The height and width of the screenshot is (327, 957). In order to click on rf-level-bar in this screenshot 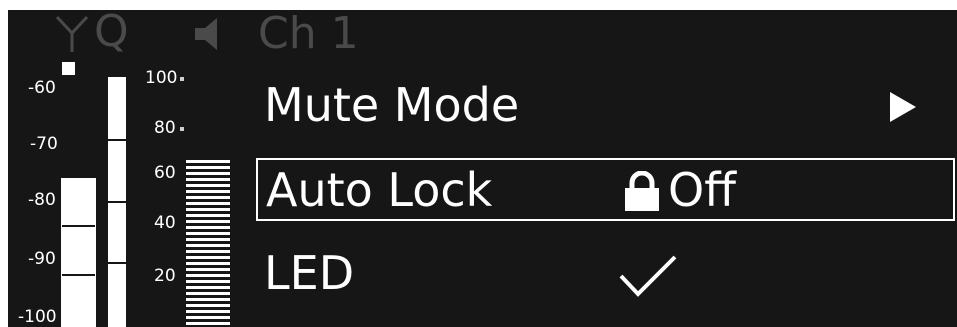, I will do `click(117, 202)`.